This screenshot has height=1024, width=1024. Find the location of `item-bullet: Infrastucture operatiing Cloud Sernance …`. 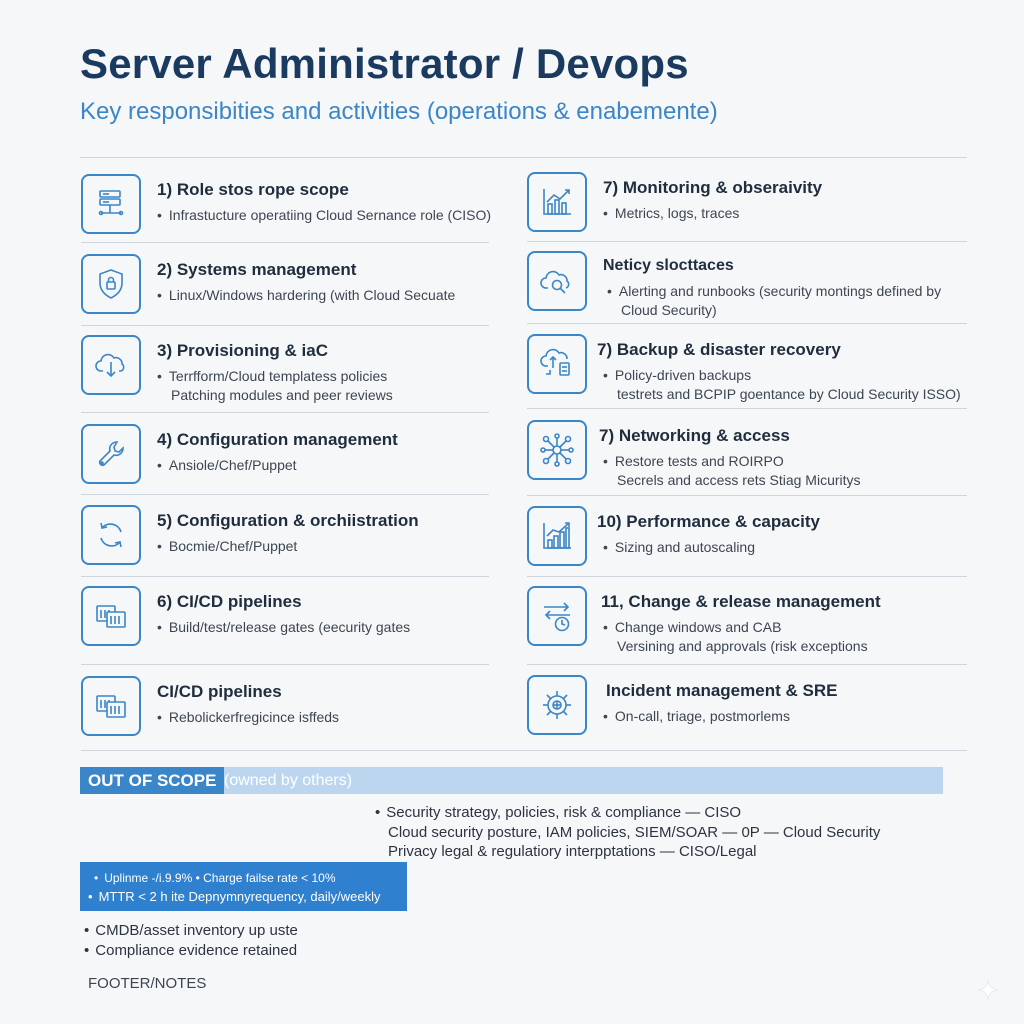

item-bullet: Infrastucture operatiing Cloud Sernance … is located at coordinates (324, 215).